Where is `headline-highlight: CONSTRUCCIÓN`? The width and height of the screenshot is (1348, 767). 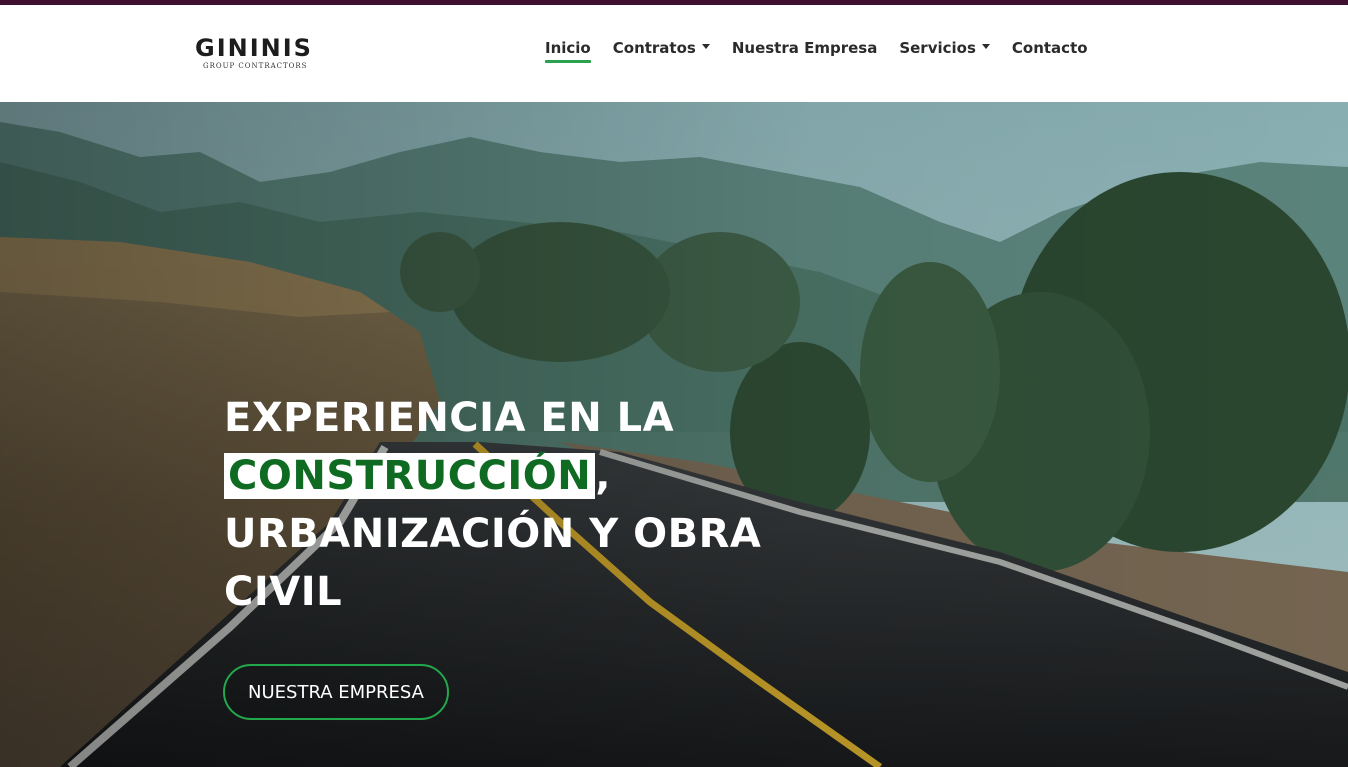
headline-highlight: CONSTRUCCIÓN is located at coordinates (410, 476).